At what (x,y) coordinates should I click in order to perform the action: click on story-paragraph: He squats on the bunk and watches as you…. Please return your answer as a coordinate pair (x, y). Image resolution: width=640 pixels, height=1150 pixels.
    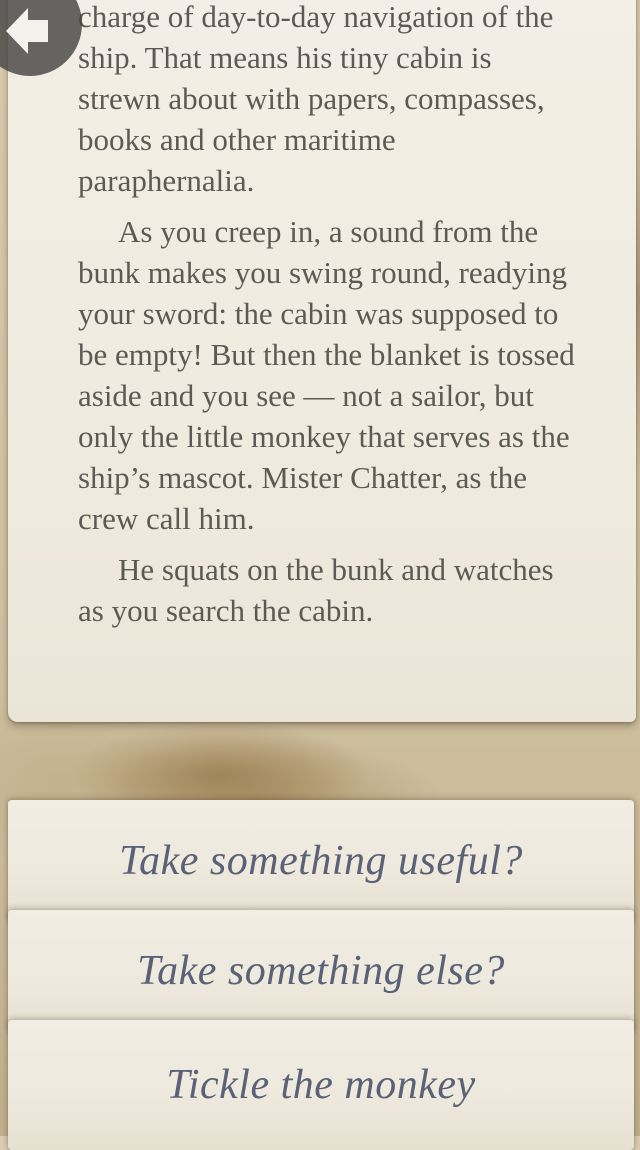
    Looking at the image, I should click on (316, 590).